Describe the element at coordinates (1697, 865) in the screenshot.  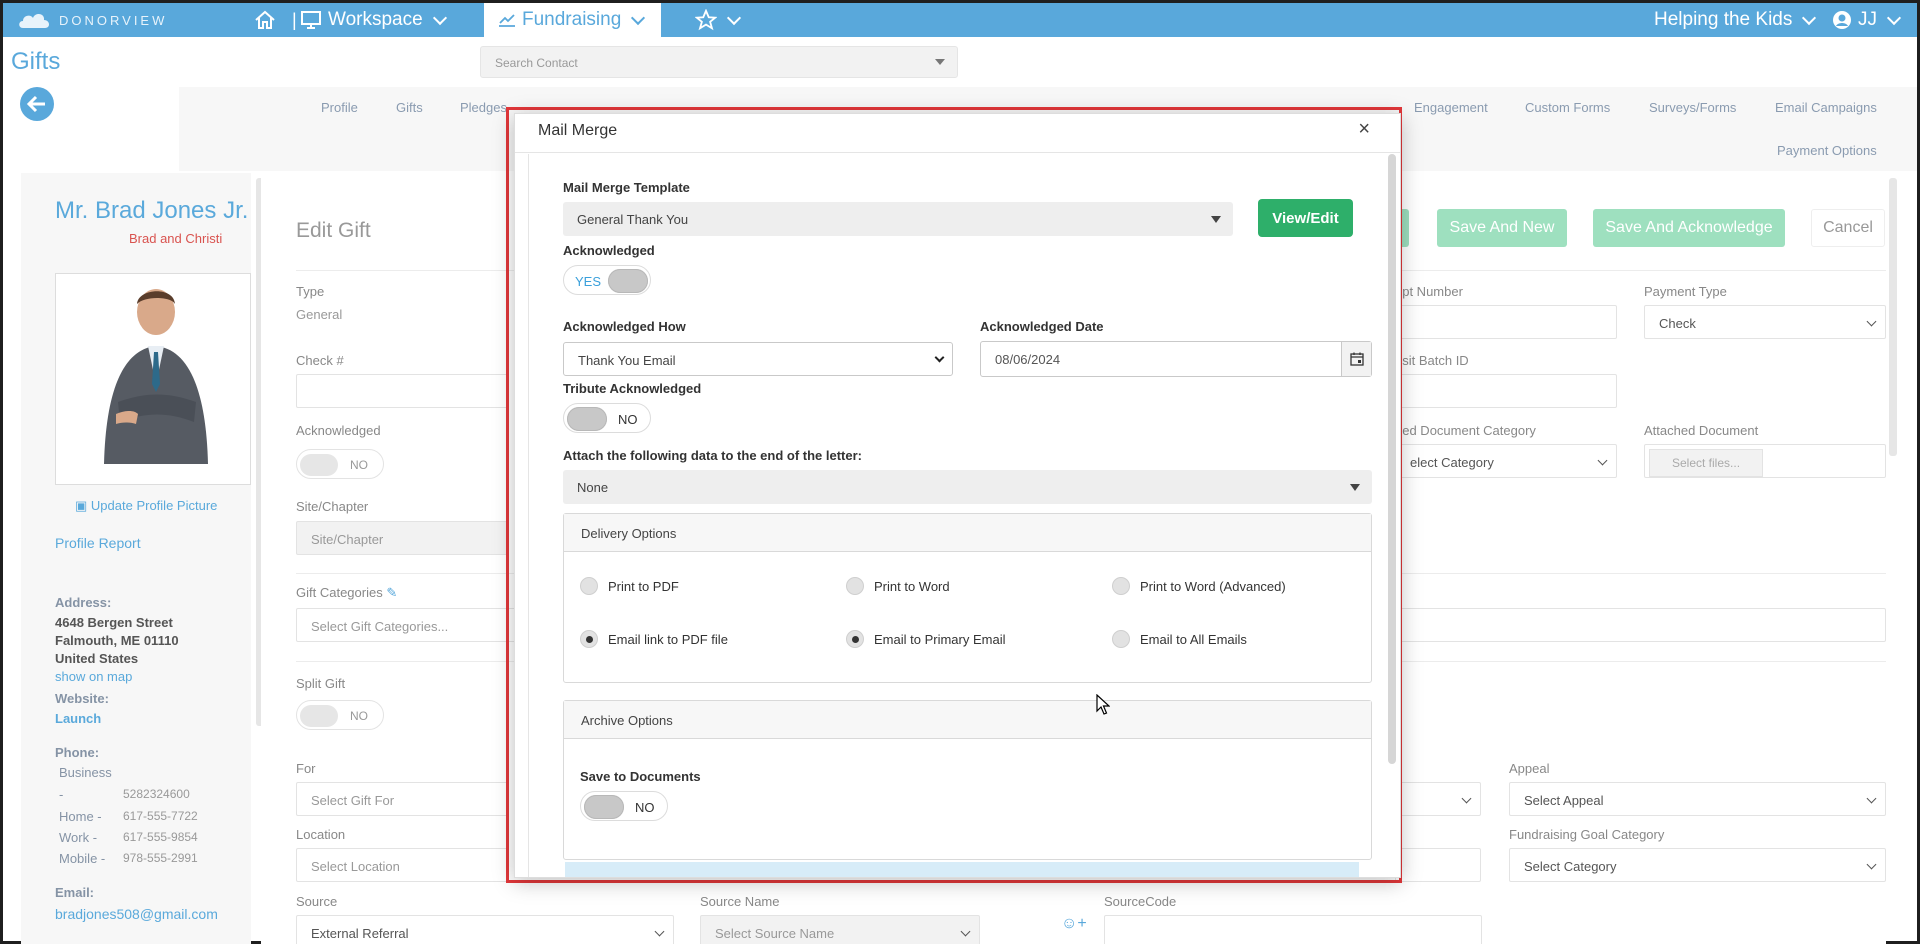
I see `fundraising-goal-select: Select Category` at that location.